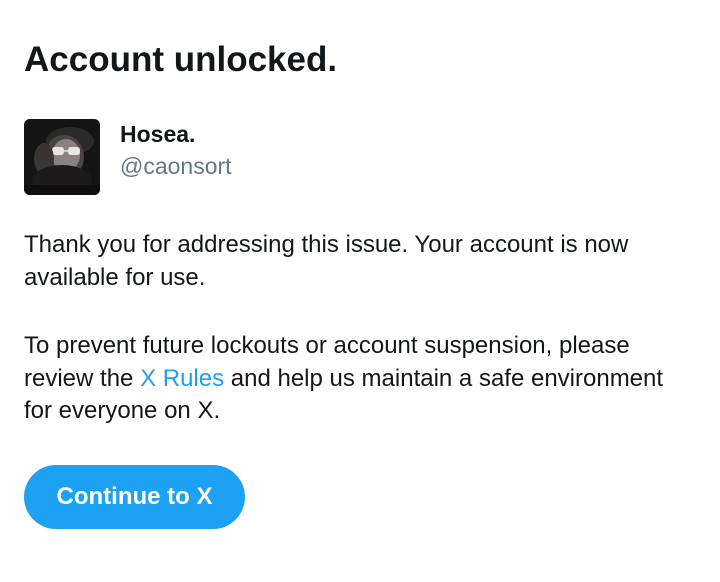 This screenshot has width=720, height=582. I want to click on profile-card: Hosea. @caonsort, so click(224, 157).